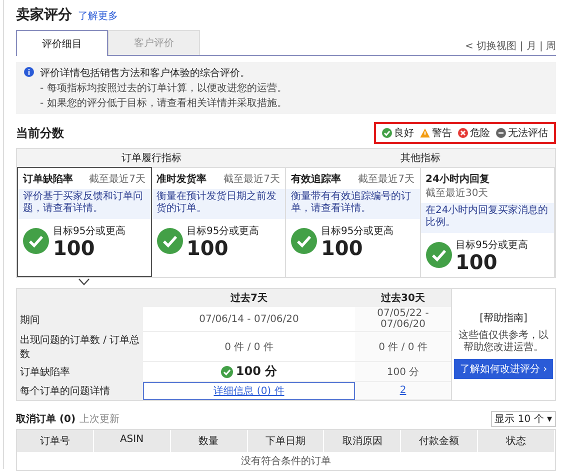 The height and width of the screenshot is (475, 561). I want to click on column-header: 过去7天, so click(249, 298).